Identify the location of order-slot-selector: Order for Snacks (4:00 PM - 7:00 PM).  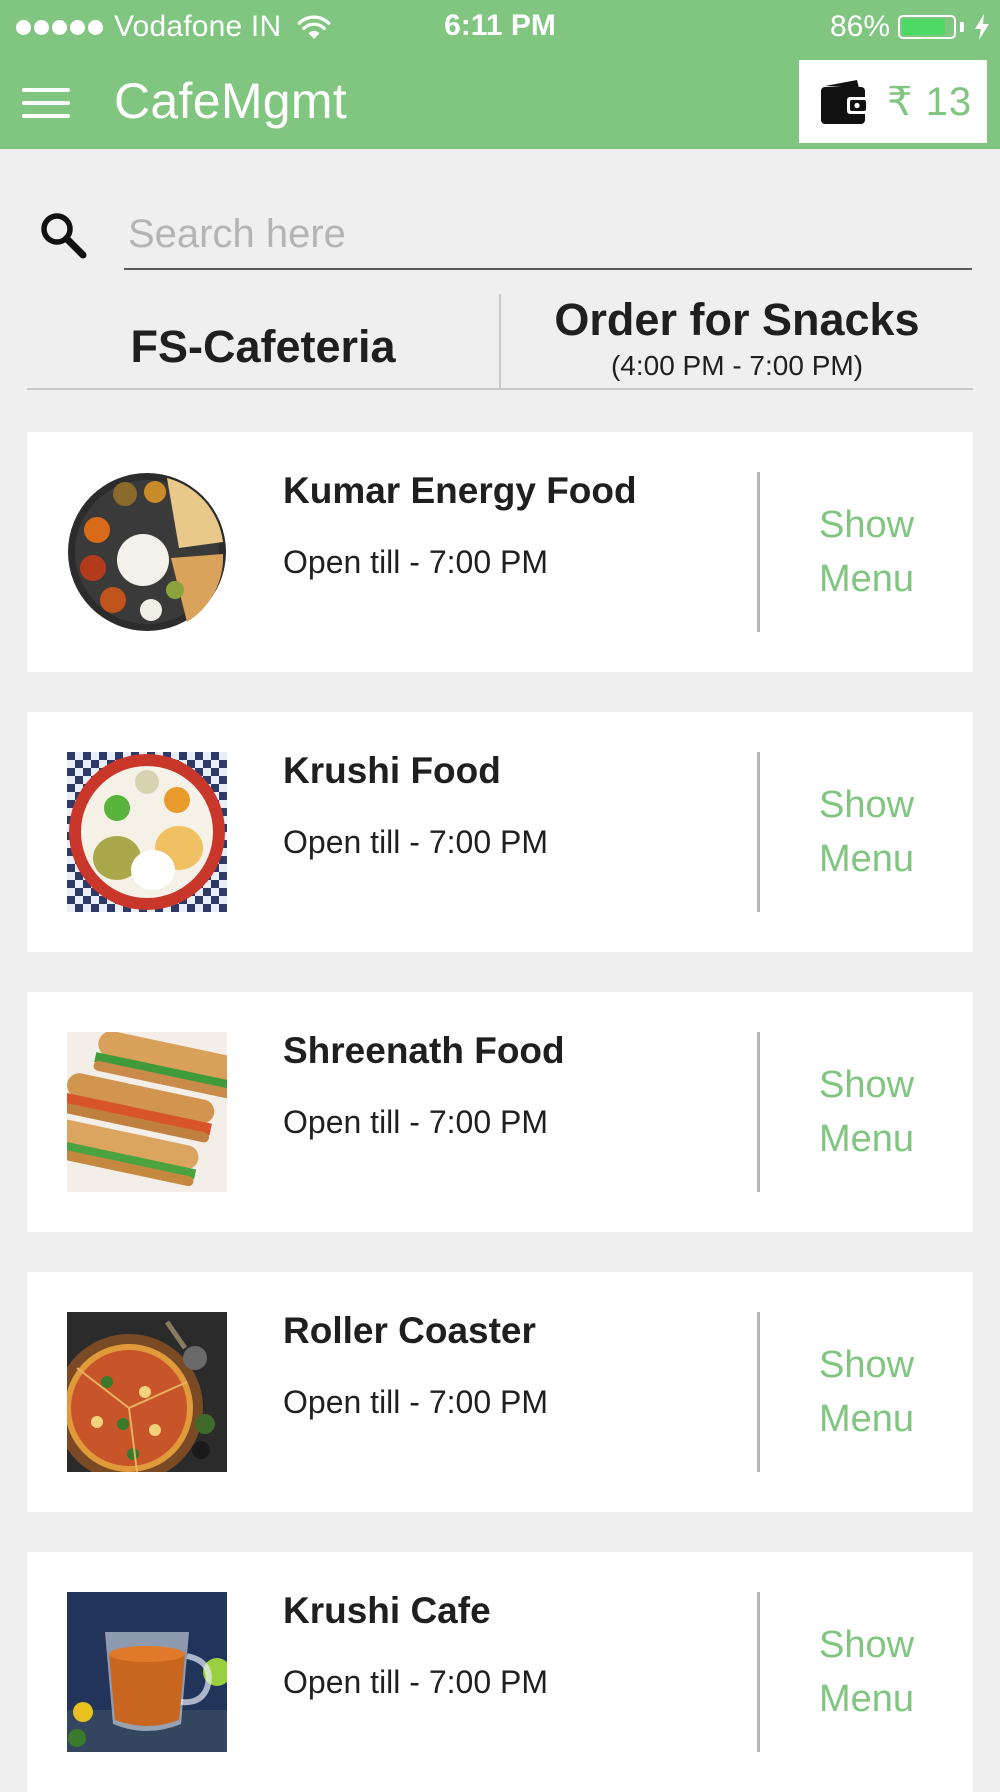
(737, 340).